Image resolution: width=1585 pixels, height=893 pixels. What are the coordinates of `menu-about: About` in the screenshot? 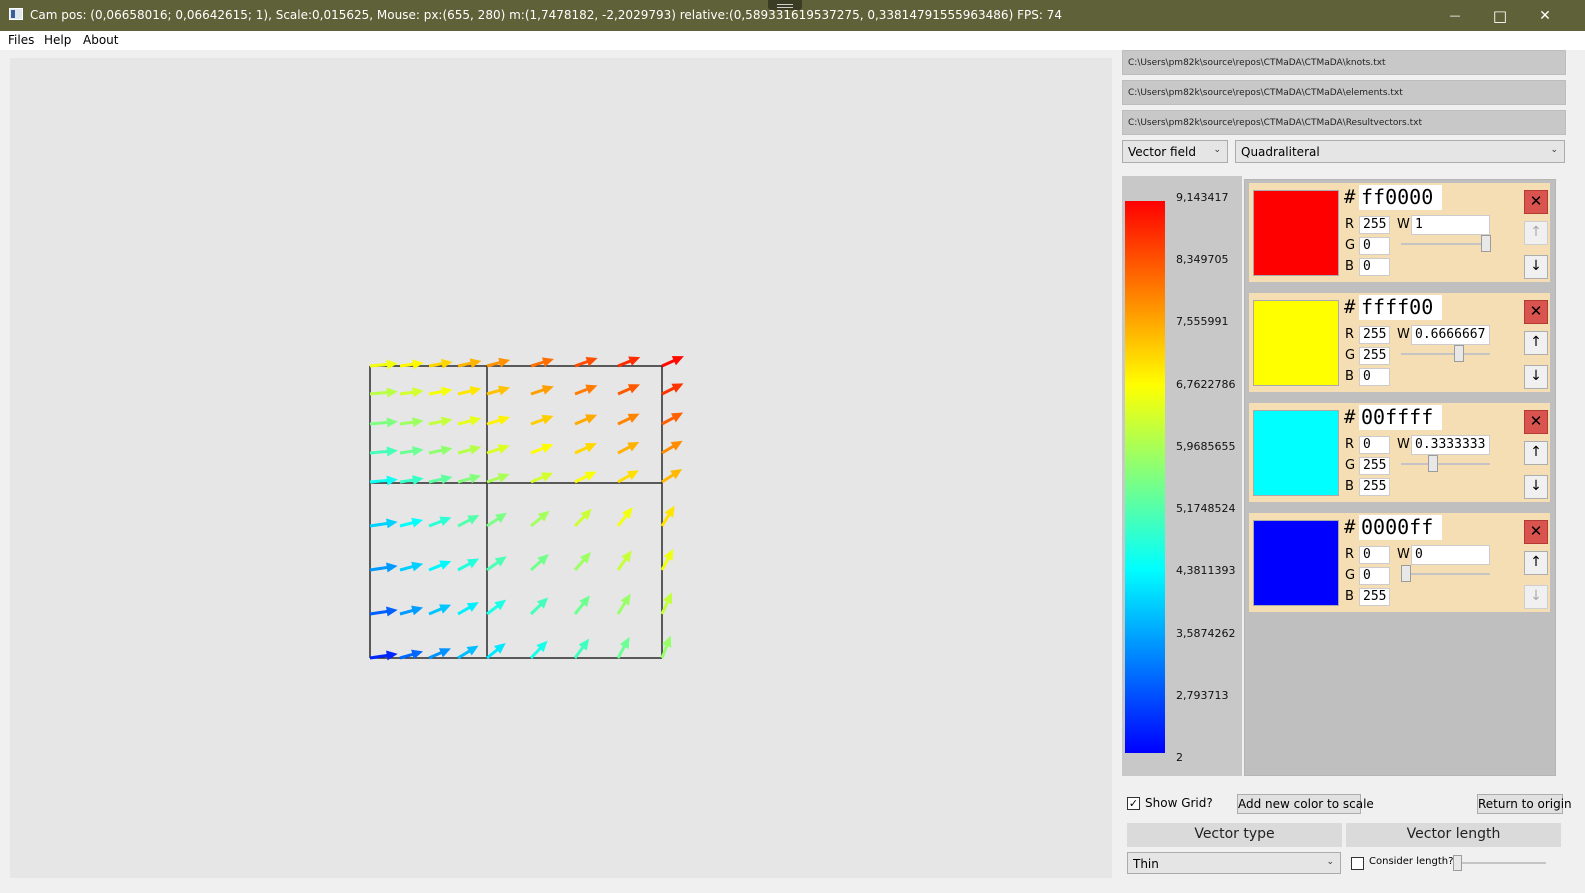 It's located at (100, 40).